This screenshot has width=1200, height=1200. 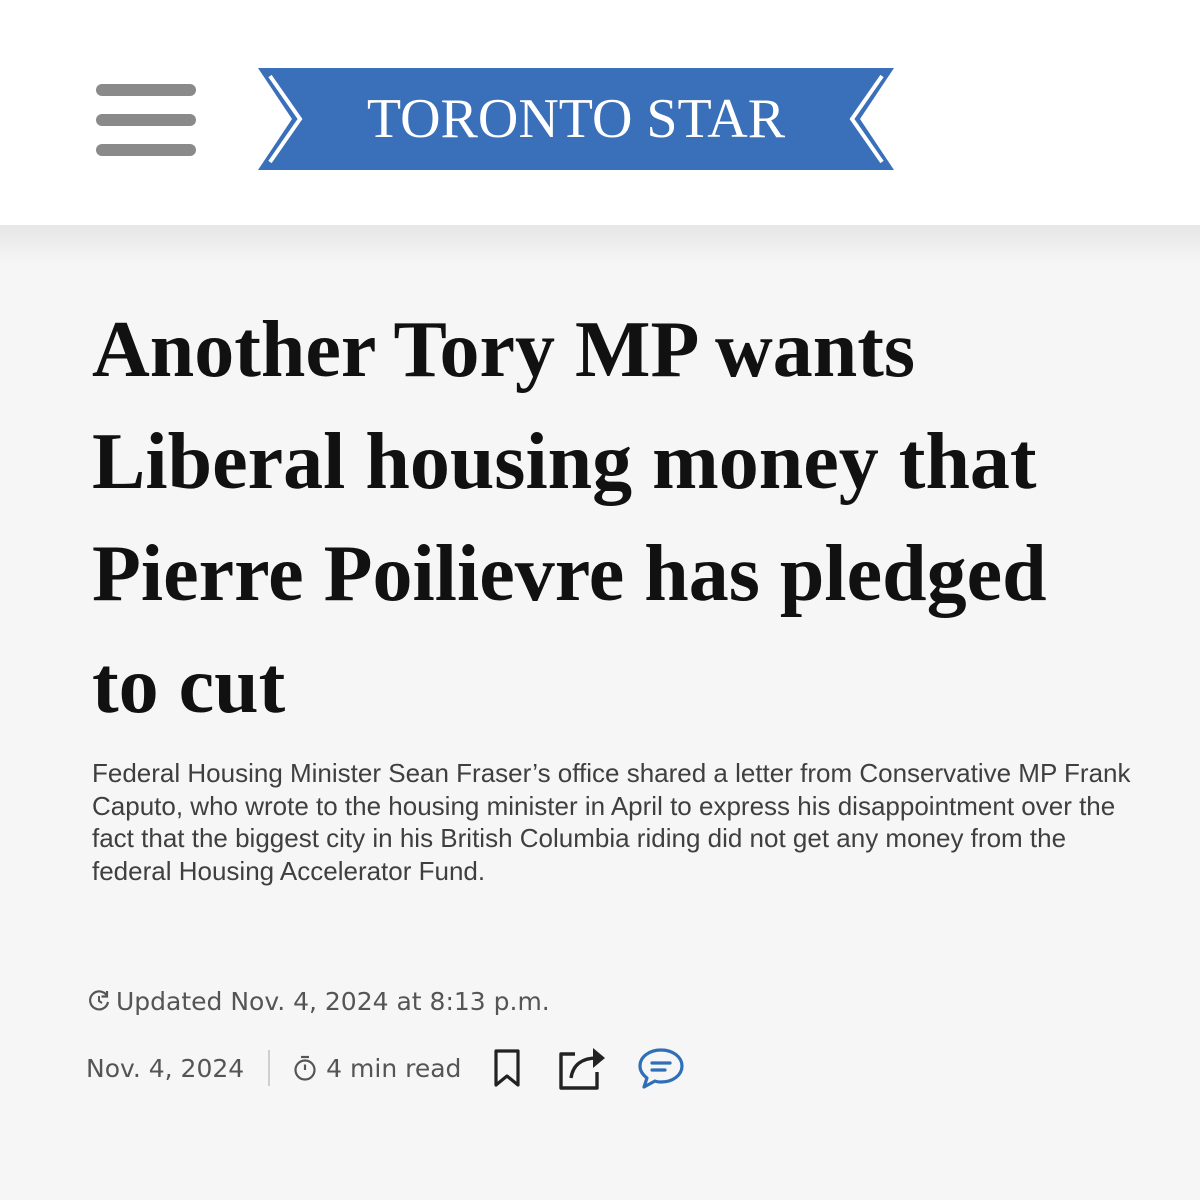 What do you see at coordinates (333, 1001) in the screenshot?
I see `updated-text: Updated Nov. 4, 2024 at 8:13 p.m.` at bounding box center [333, 1001].